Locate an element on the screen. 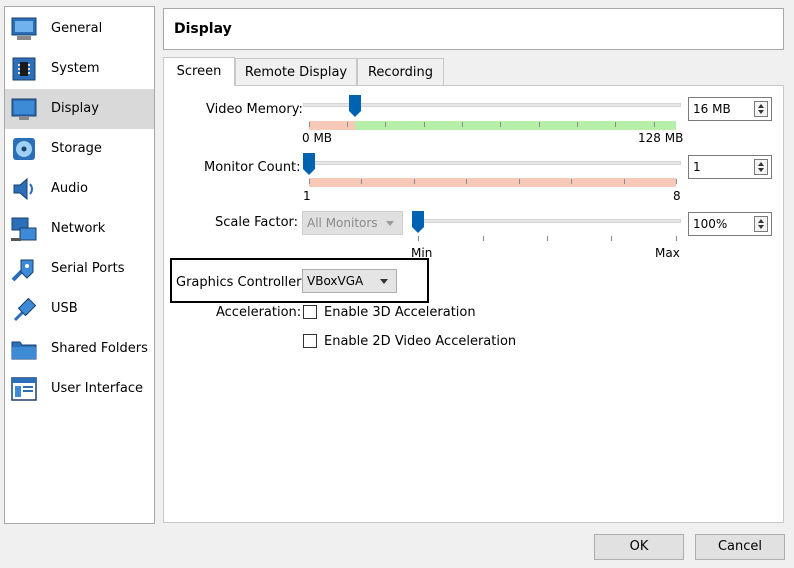  acceleration-label: Acceleration: is located at coordinates (259, 312).